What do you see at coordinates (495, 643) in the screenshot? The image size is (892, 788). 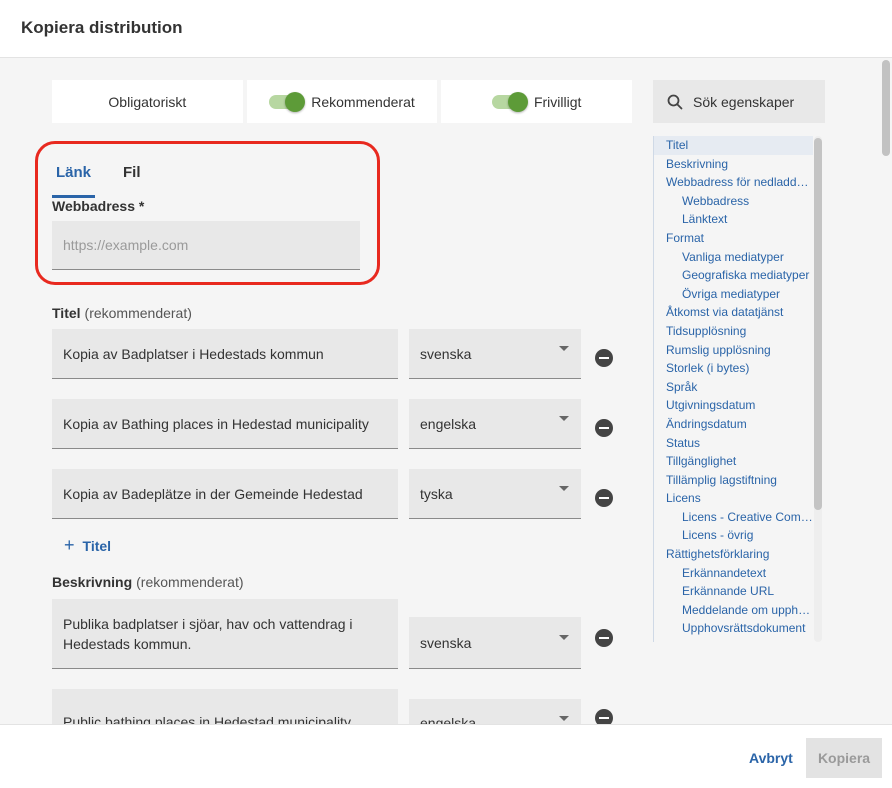 I see `description-language-select: svenska` at bounding box center [495, 643].